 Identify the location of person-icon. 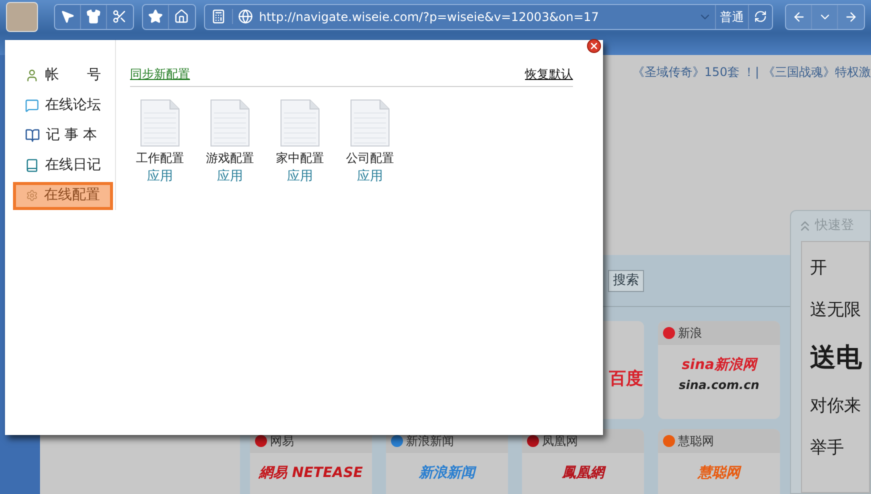
(32, 75).